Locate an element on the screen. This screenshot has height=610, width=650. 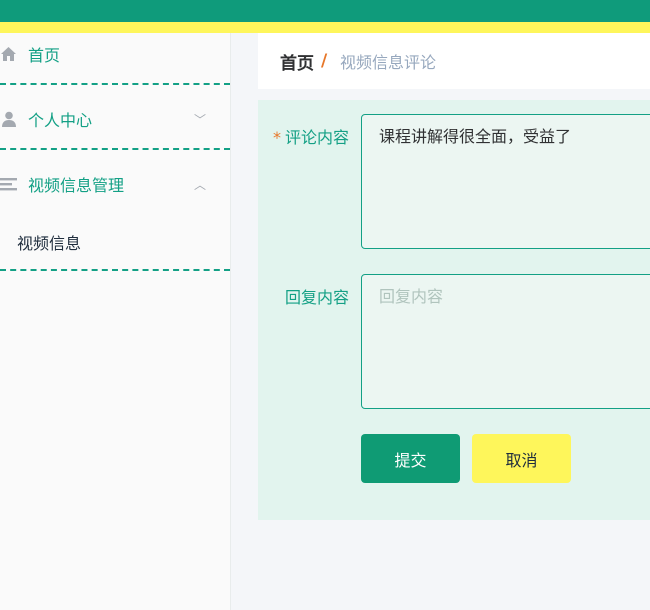
home-icon is located at coordinates (8, 54).